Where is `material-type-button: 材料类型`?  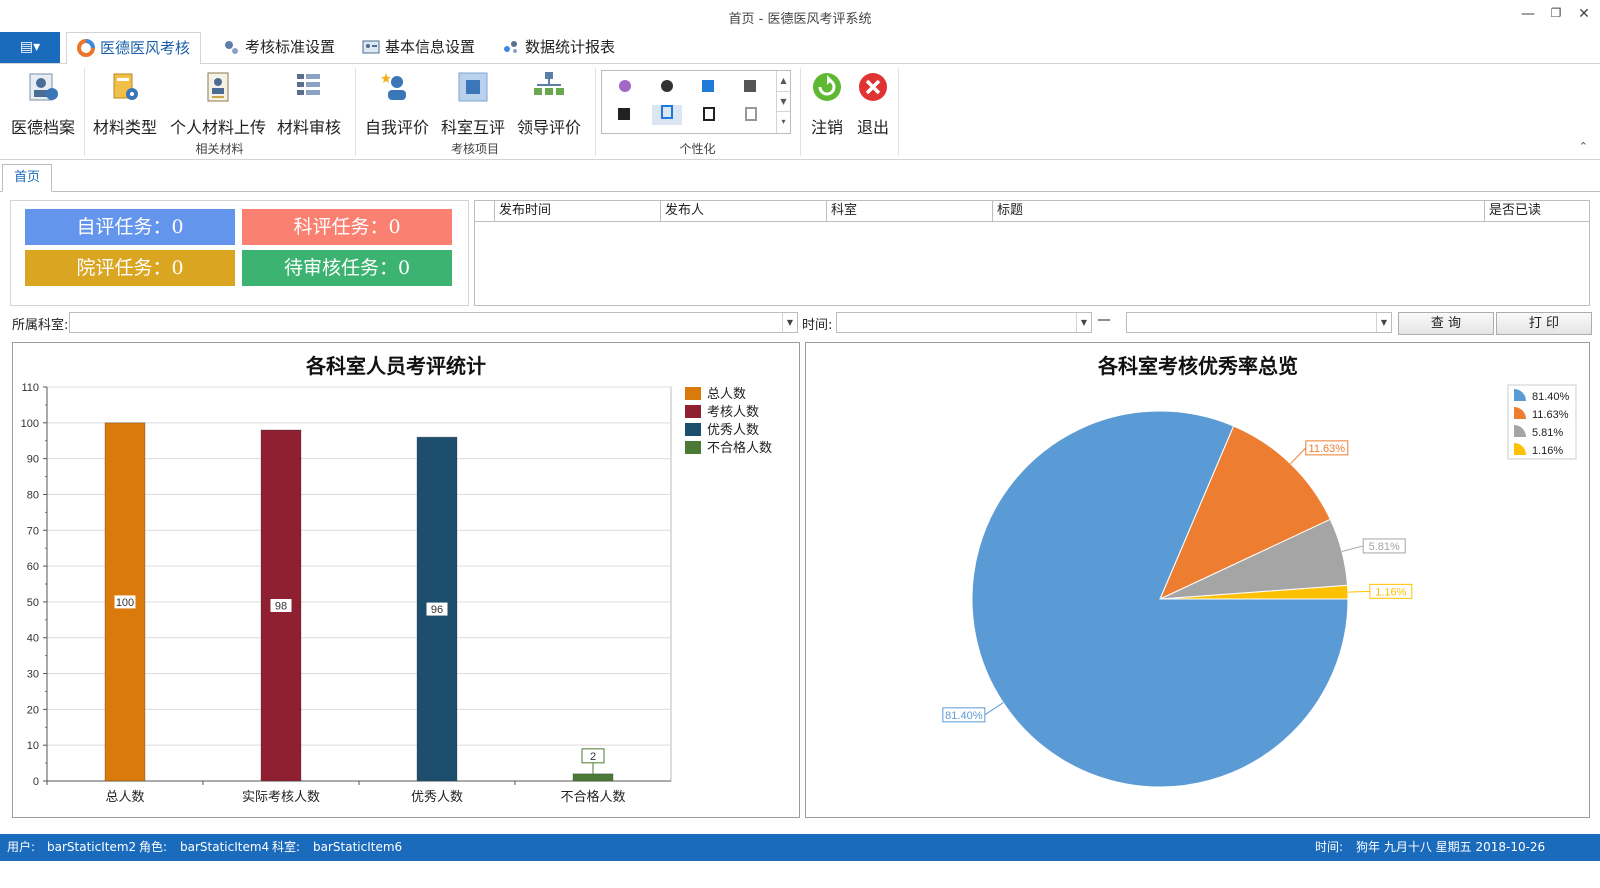 material-type-button: 材料类型 is located at coordinates (125, 103).